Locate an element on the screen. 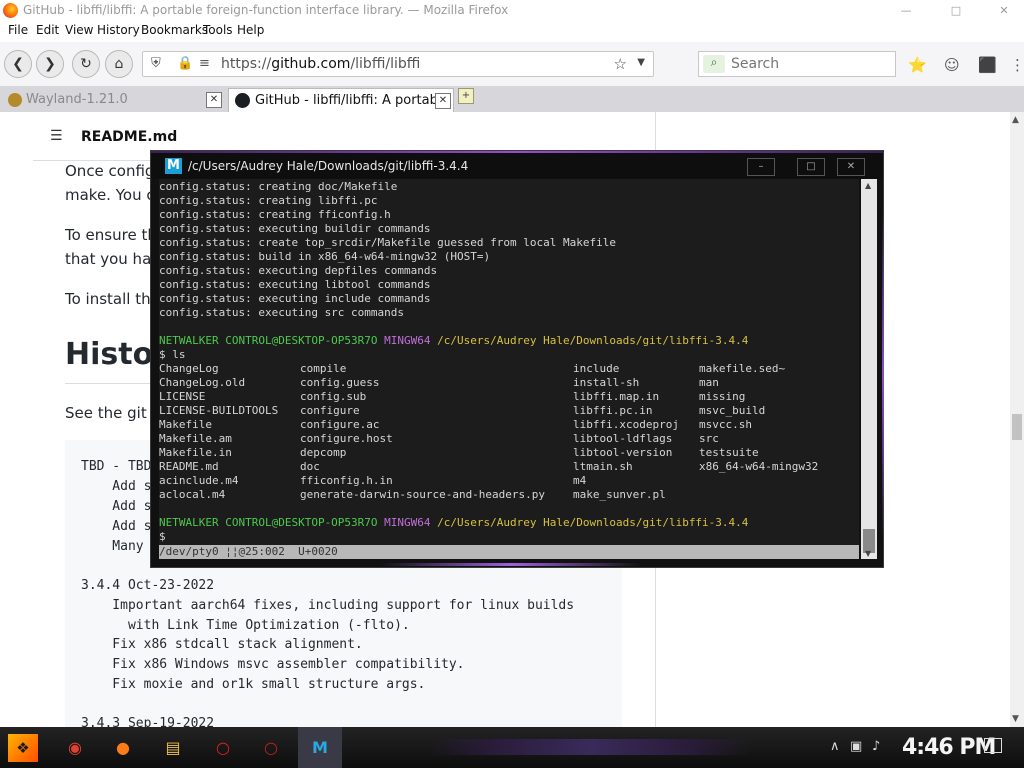  new-tab-icon: + is located at coordinates (466, 96).